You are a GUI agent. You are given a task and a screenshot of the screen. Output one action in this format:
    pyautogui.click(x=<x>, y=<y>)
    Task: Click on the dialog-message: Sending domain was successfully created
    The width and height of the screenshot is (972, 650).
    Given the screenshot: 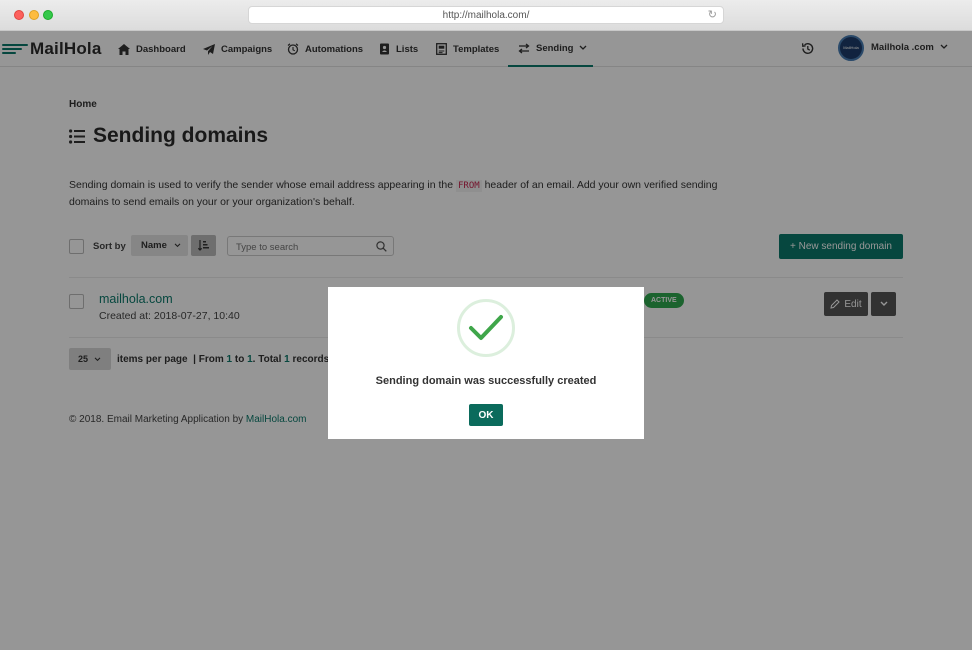 What is the action you would take?
    pyautogui.click(x=486, y=381)
    